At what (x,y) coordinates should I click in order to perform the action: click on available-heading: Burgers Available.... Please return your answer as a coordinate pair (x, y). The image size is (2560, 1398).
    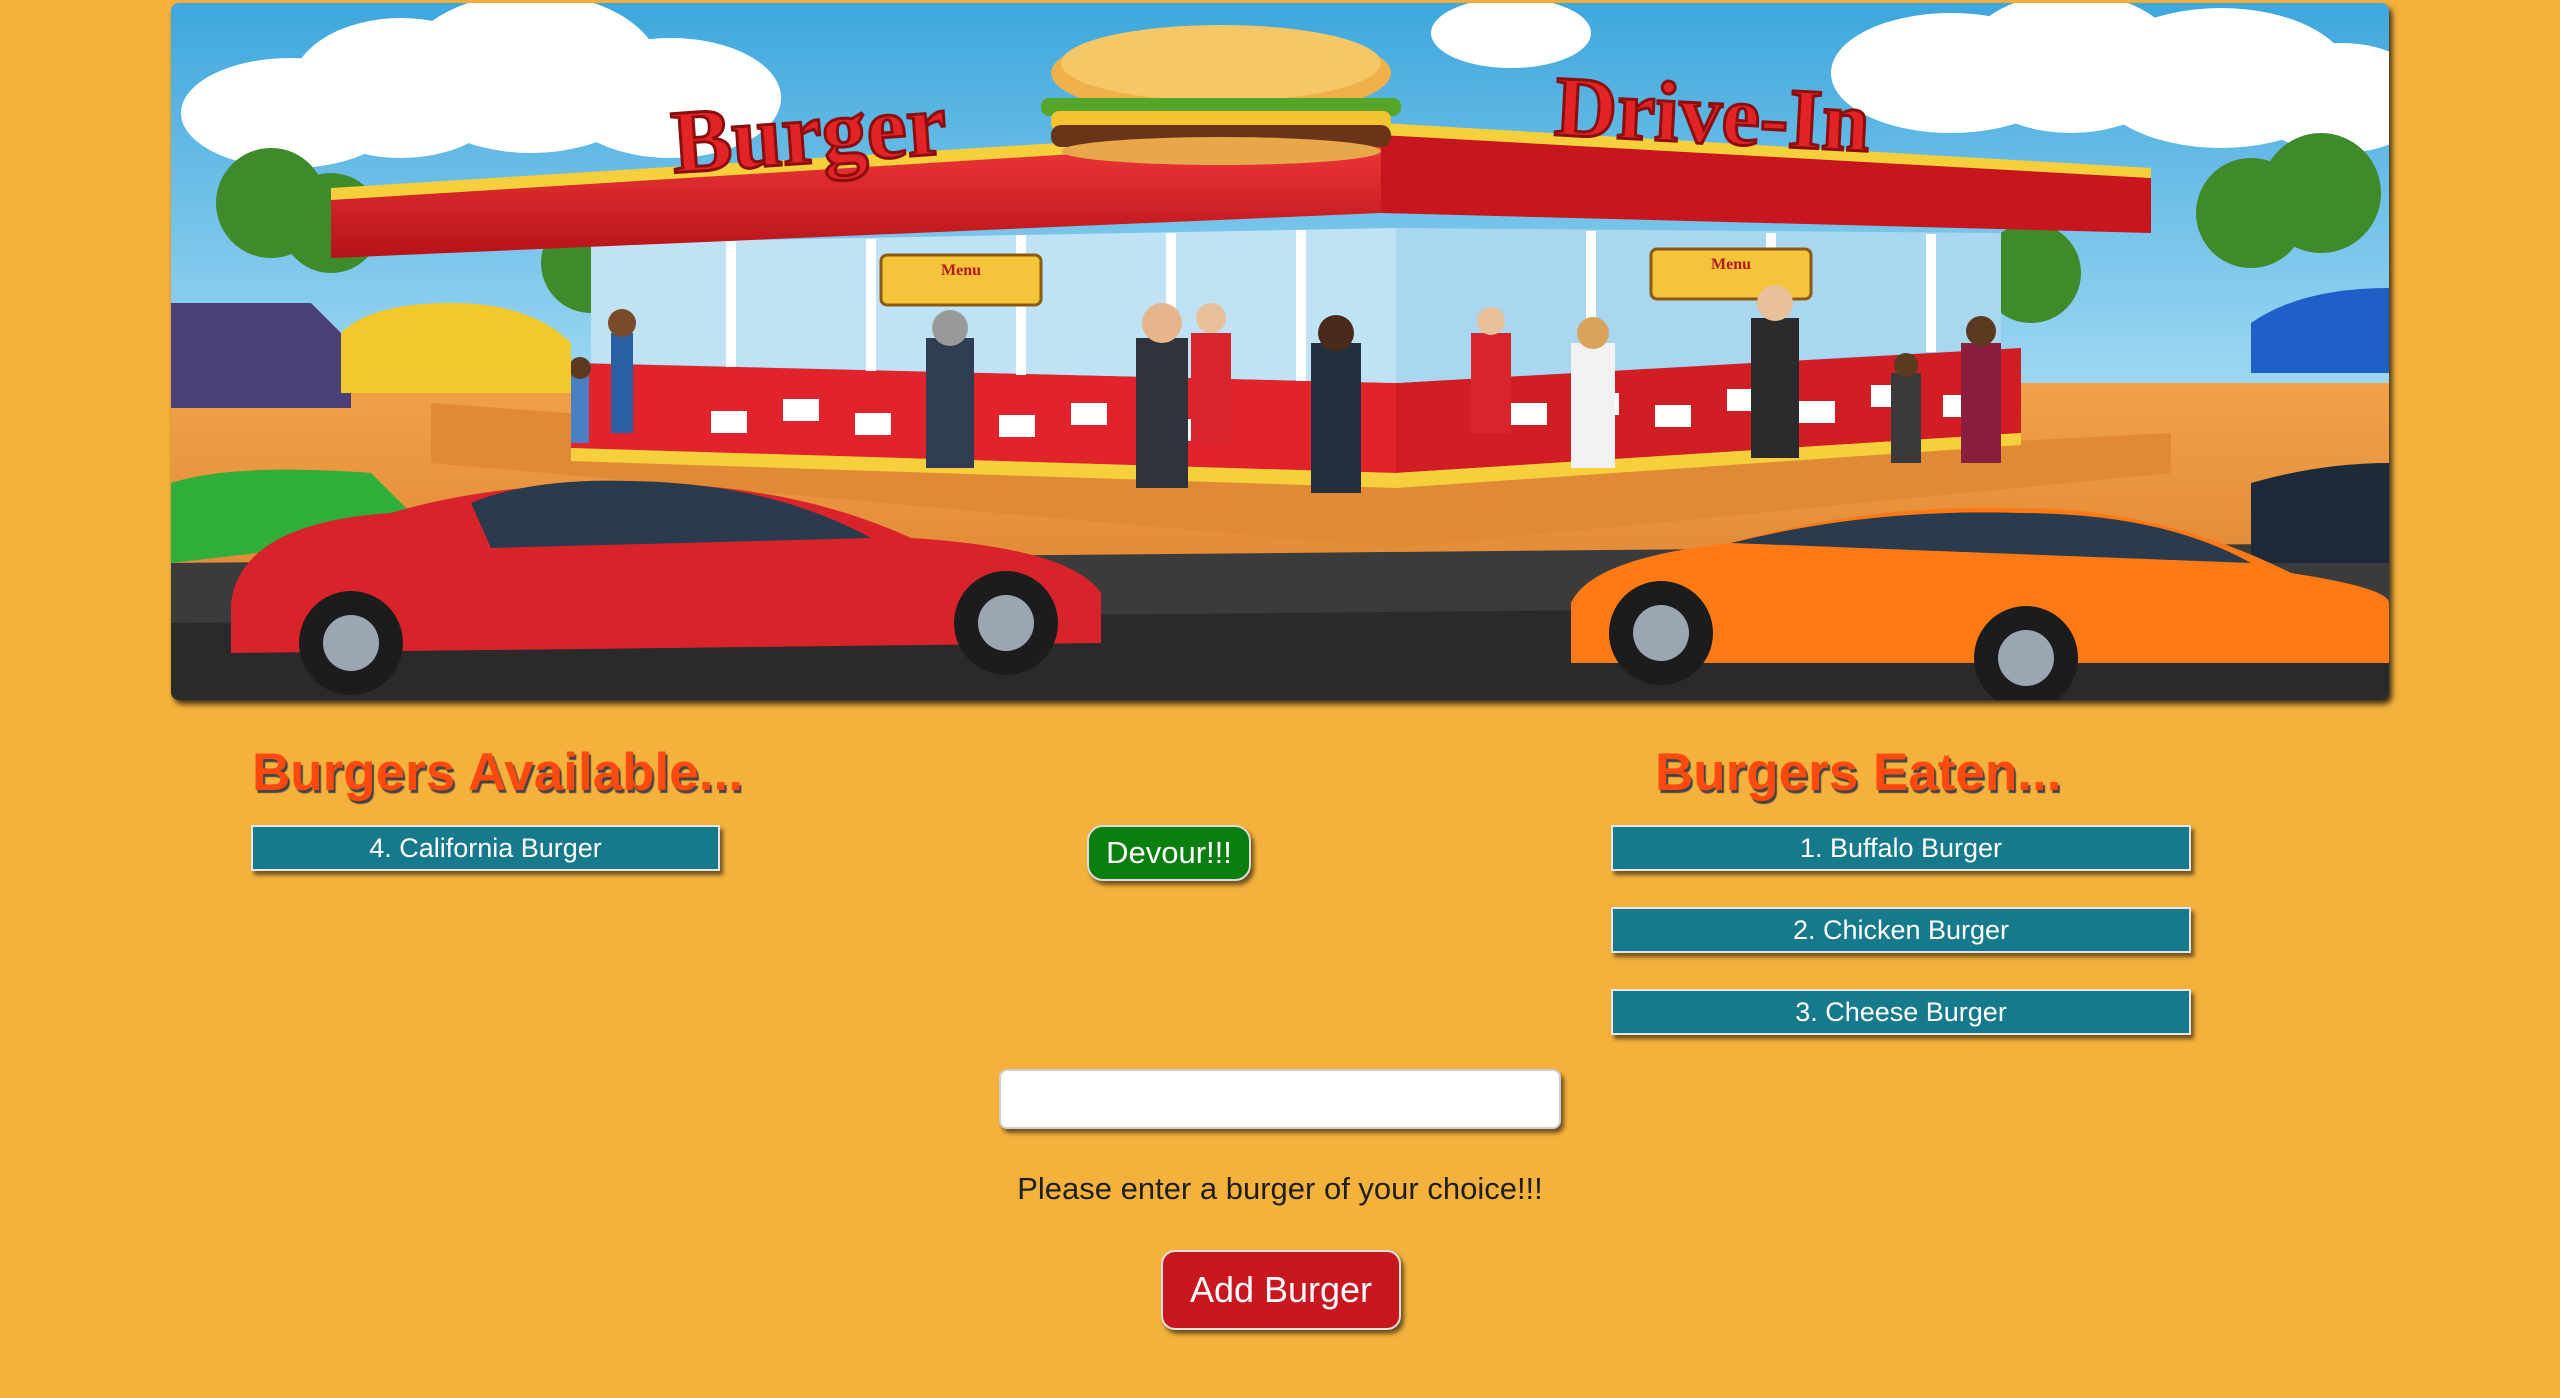
    Looking at the image, I should click on (497, 772).